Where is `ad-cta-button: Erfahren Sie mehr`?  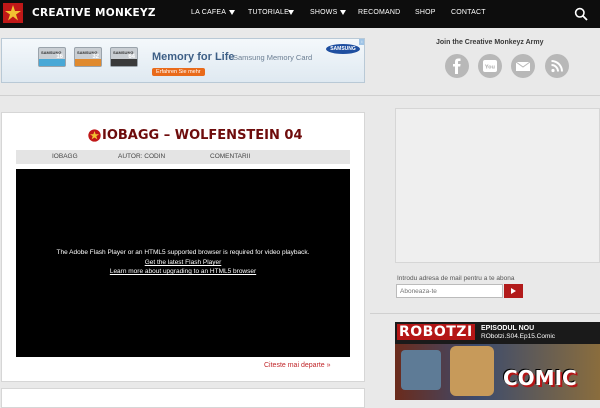 ad-cta-button: Erfahren Sie mehr is located at coordinates (178, 72).